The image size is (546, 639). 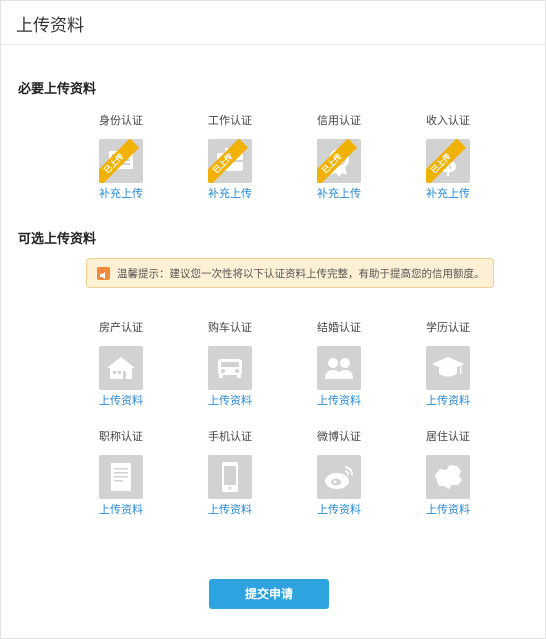 I want to click on speaker-icon, so click(x=103, y=273).